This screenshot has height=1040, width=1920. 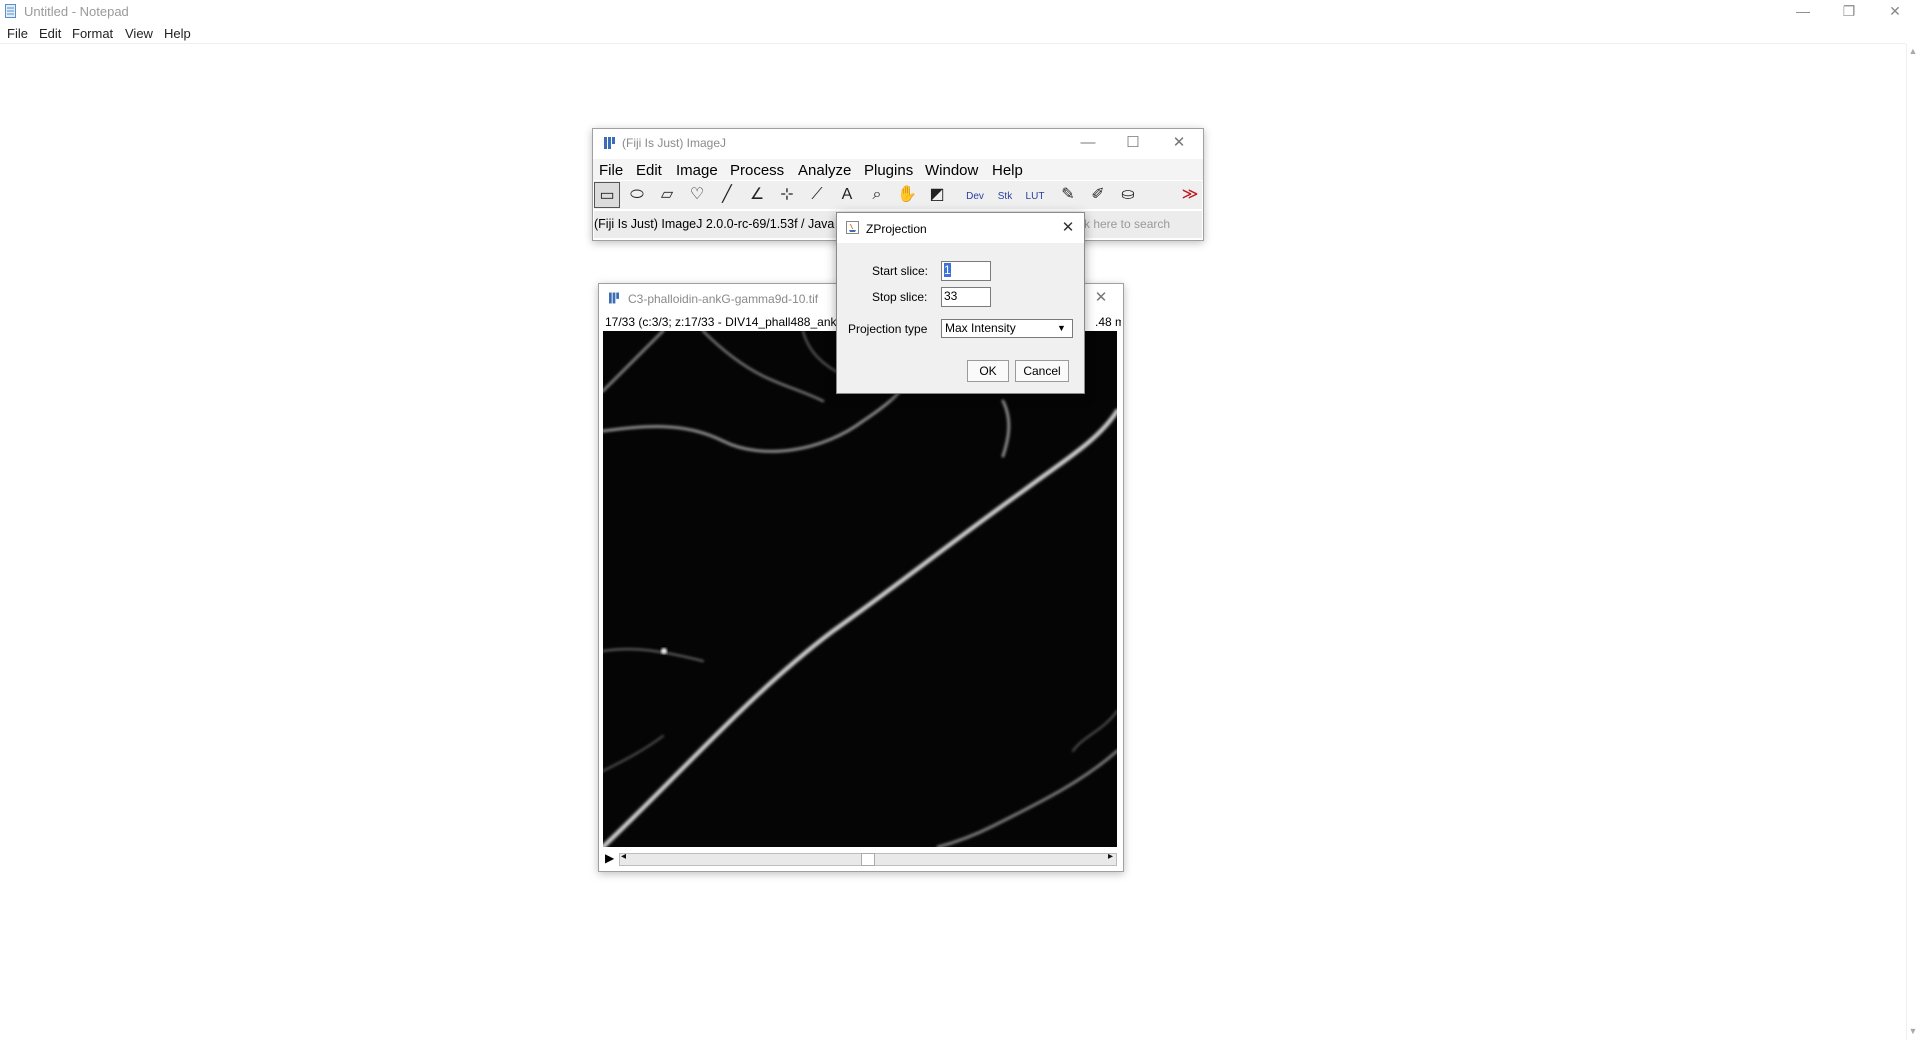 What do you see at coordinates (907, 195) in the screenshot?
I see `hand-tool-icon: ✋` at bounding box center [907, 195].